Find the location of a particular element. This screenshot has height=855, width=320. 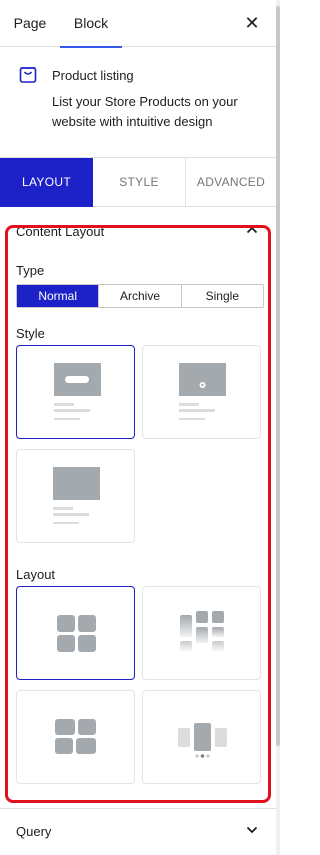

layout-option-list is located at coordinates (75, 737).